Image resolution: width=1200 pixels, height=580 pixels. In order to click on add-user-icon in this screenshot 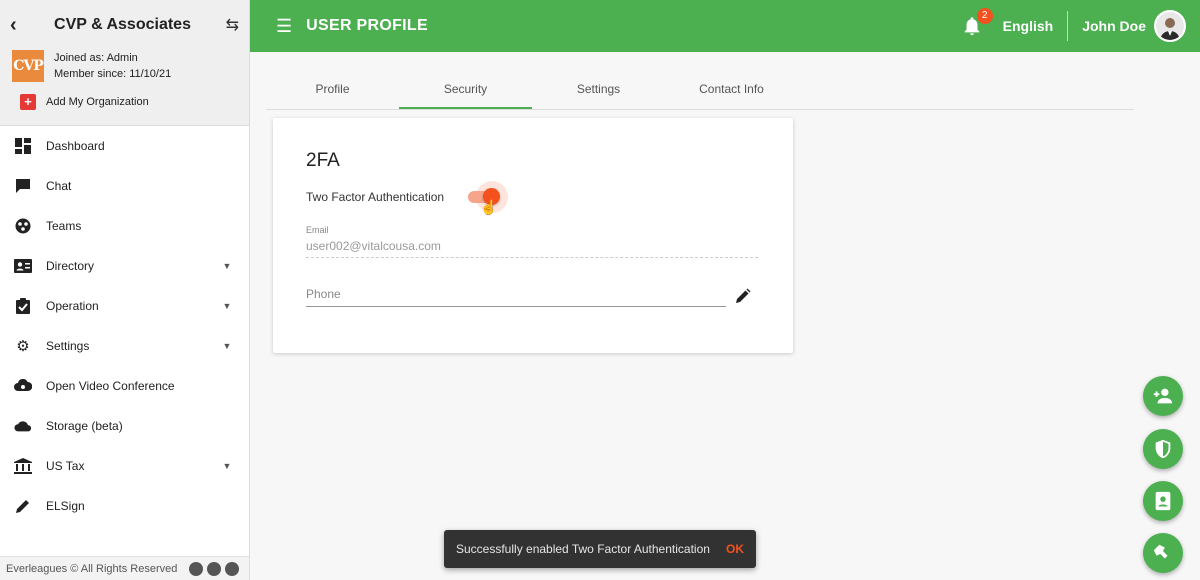, I will do `click(1163, 396)`.